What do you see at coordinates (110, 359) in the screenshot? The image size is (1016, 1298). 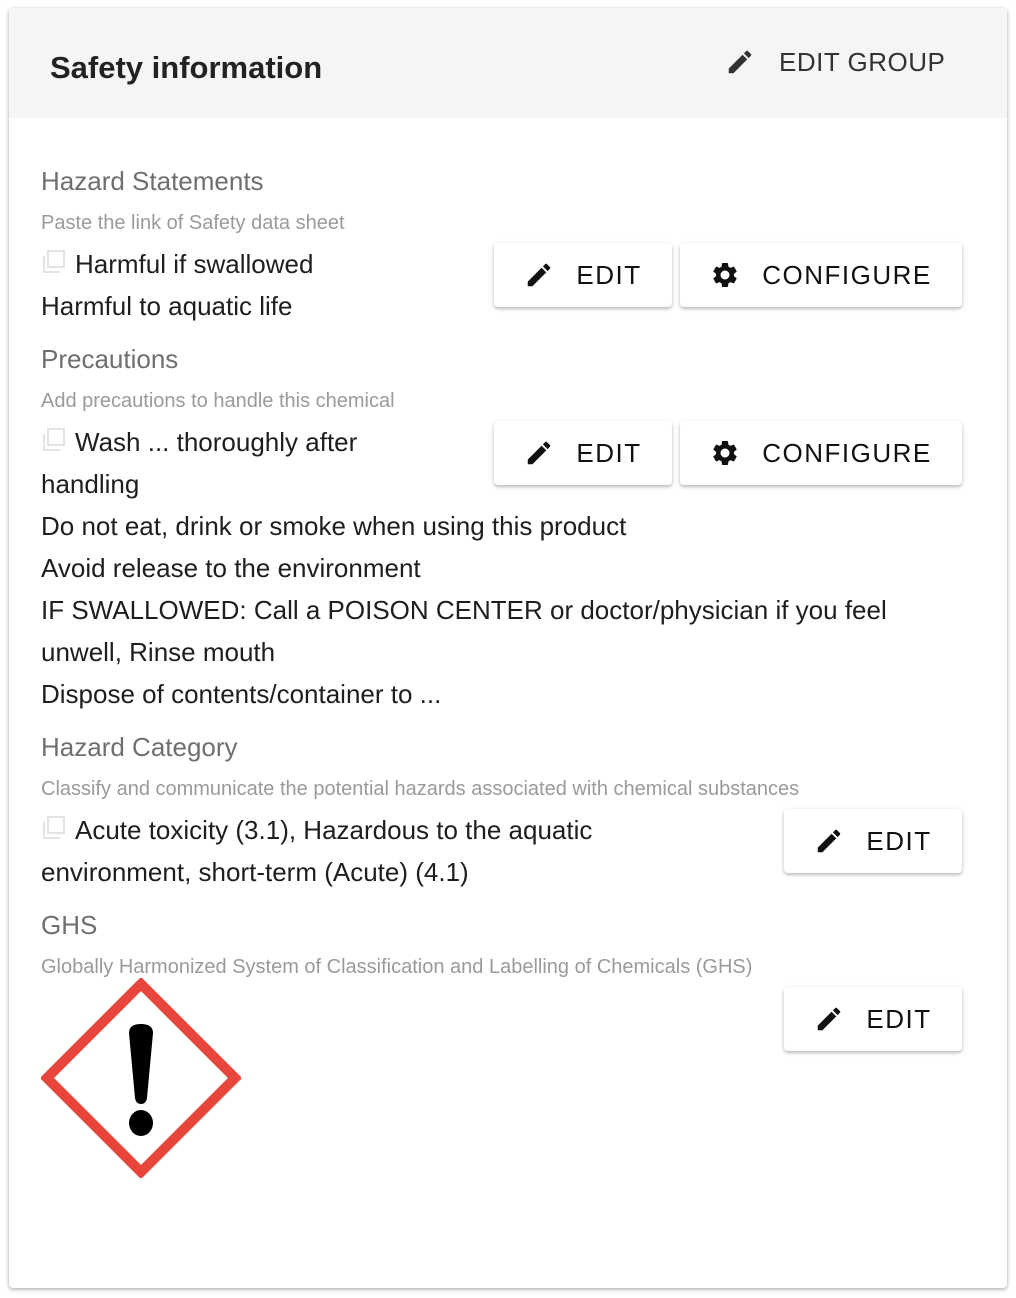 I see `precautions-title: Precautions` at bounding box center [110, 359].